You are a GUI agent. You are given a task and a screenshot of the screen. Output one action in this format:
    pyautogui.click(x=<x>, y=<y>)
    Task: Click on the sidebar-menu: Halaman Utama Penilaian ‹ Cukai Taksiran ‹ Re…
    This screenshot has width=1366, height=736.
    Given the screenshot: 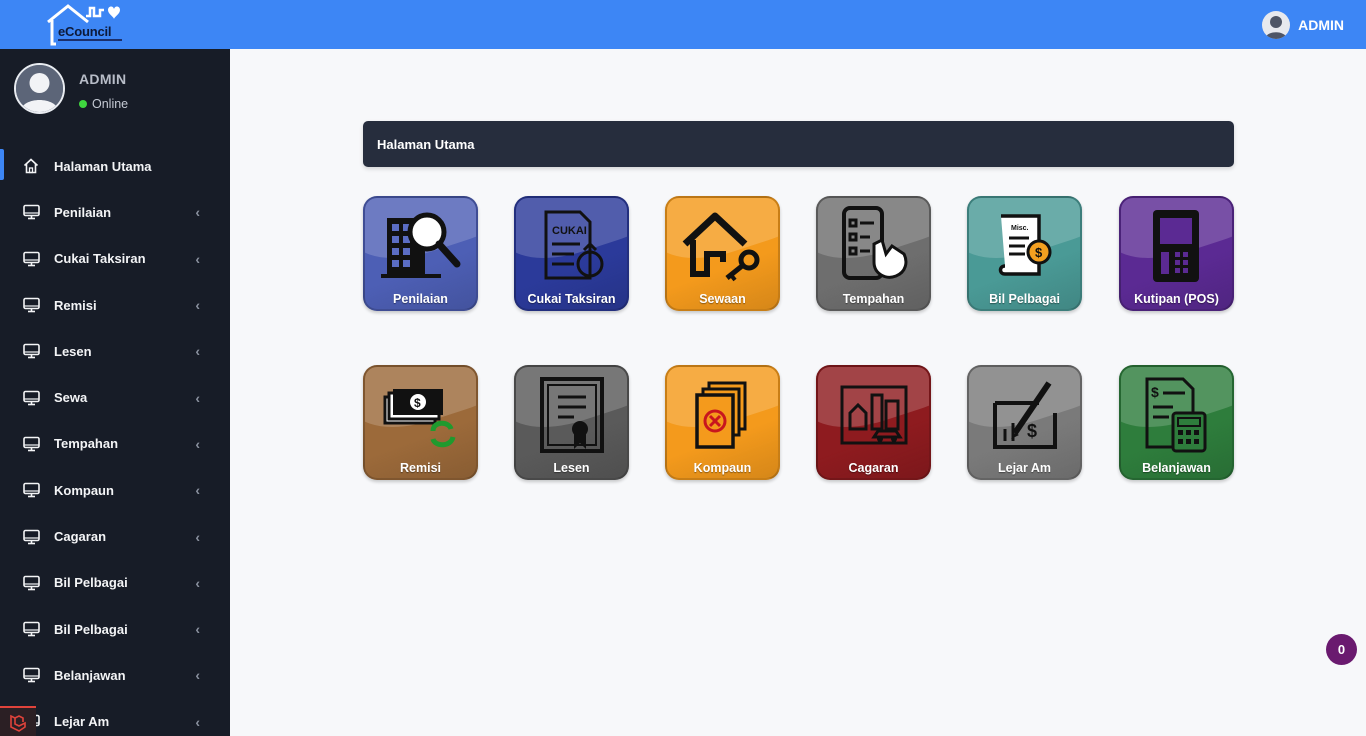 What is the action you would take?
    pyautogui.click(x=115, y=439)
    